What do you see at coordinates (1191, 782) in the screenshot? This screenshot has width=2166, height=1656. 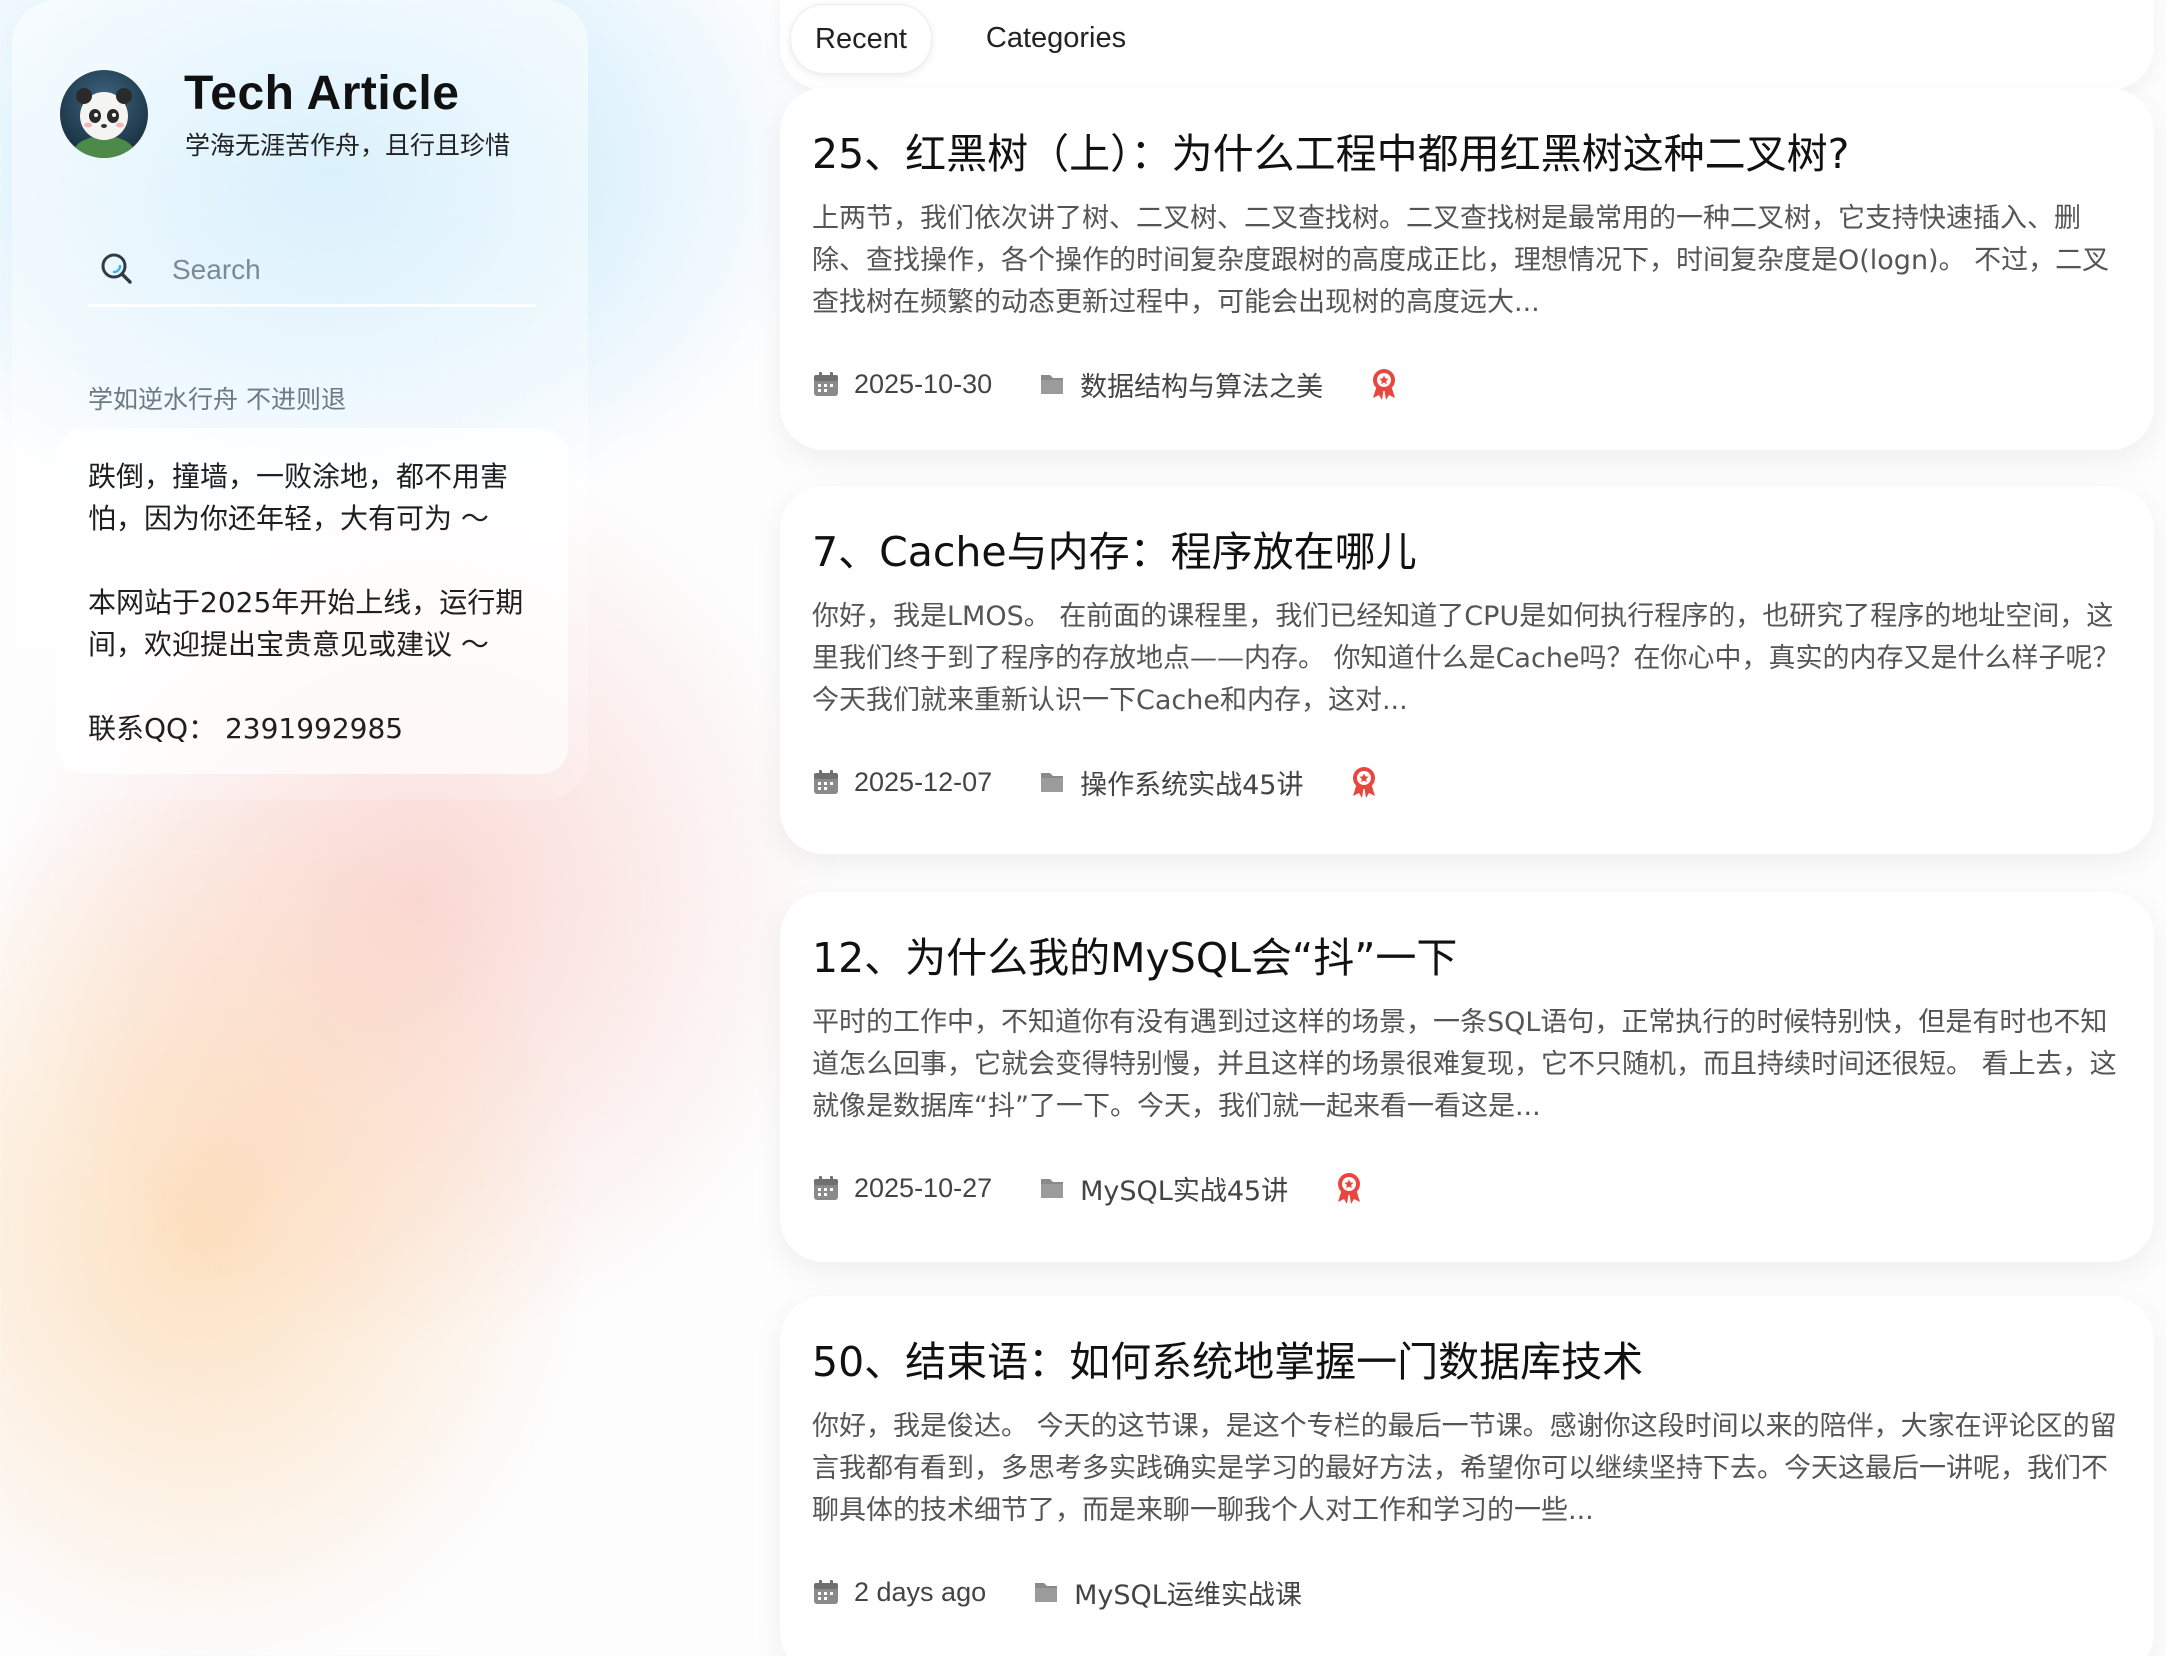 I see `article-category: 操作系统实战45讲` at bounding box center [1191, 782].